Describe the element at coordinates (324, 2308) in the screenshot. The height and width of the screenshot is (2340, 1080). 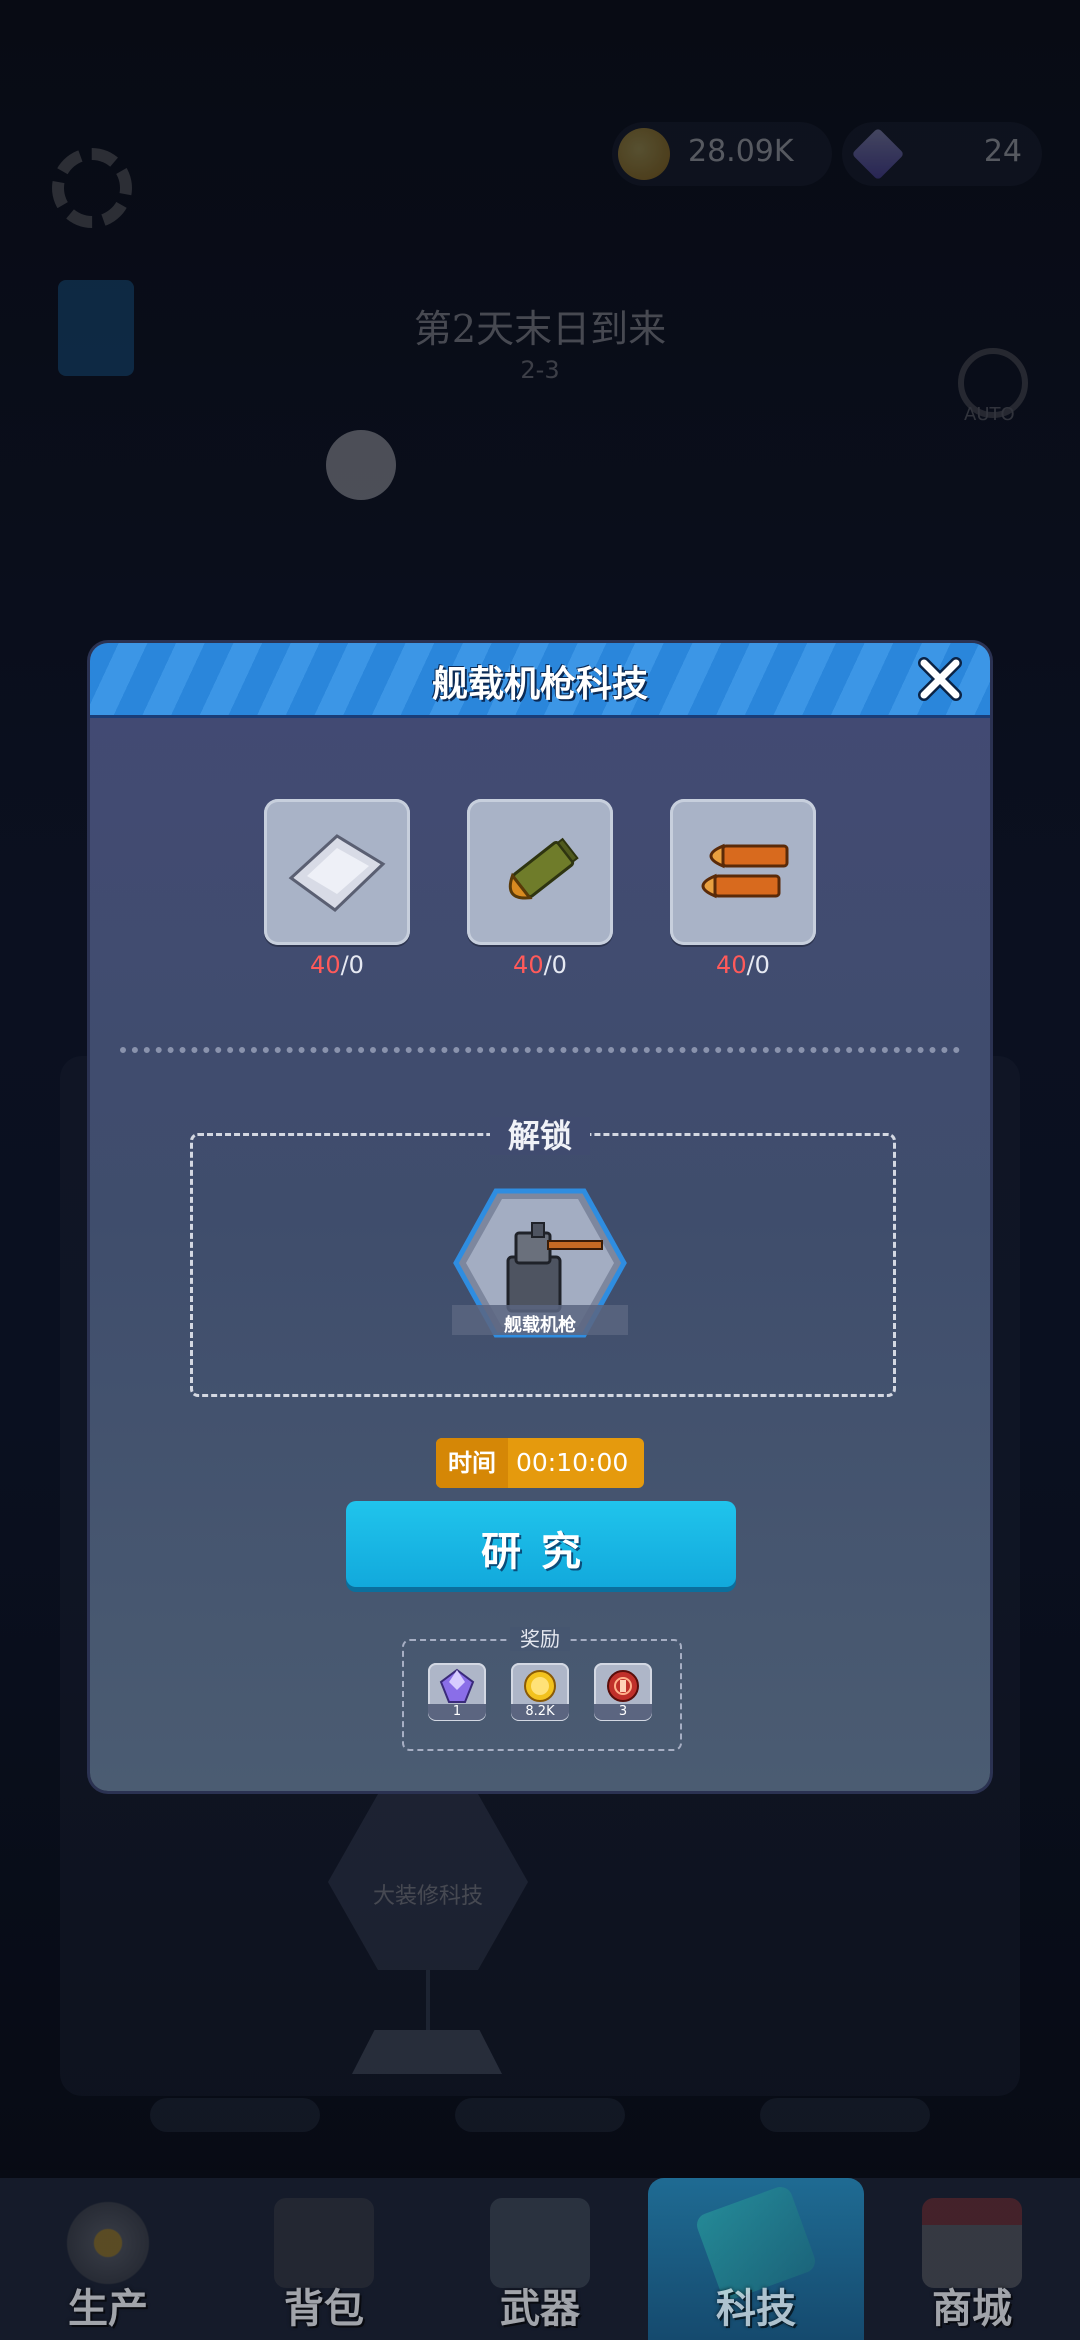
I see `nav-label: 背包` at that location.